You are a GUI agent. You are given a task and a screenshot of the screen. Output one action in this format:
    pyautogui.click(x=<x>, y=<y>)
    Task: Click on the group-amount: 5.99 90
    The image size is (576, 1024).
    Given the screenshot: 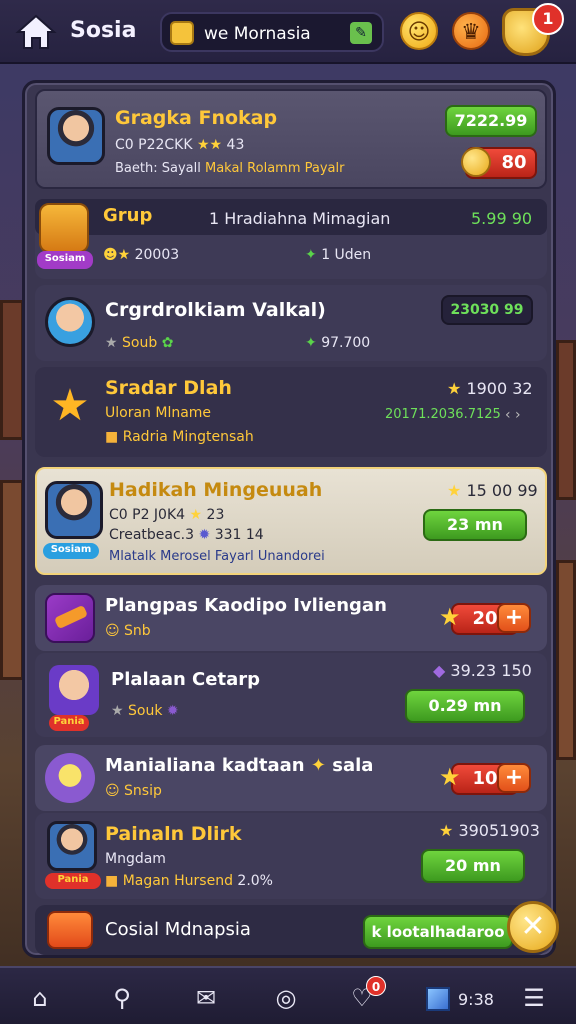 What is the action you would take?
    pyautogui.click(x=502, y=218)
    